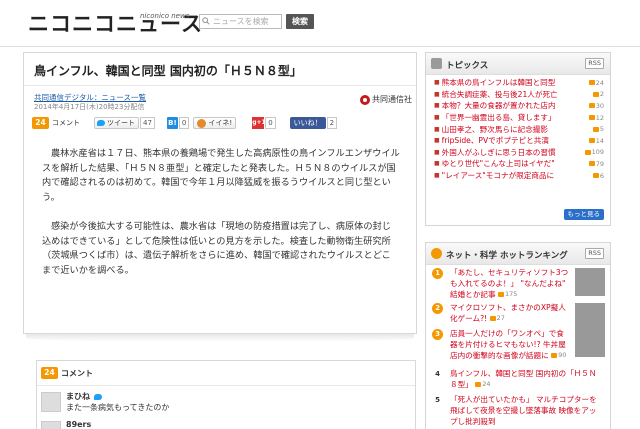 The width and height of the screenshot is (640, 429). Describe the element at coordinates (519, 118) in the screenshot. I see `topic-item: ■ 「世界一幽霊出る島、貸します」 12` at that location.